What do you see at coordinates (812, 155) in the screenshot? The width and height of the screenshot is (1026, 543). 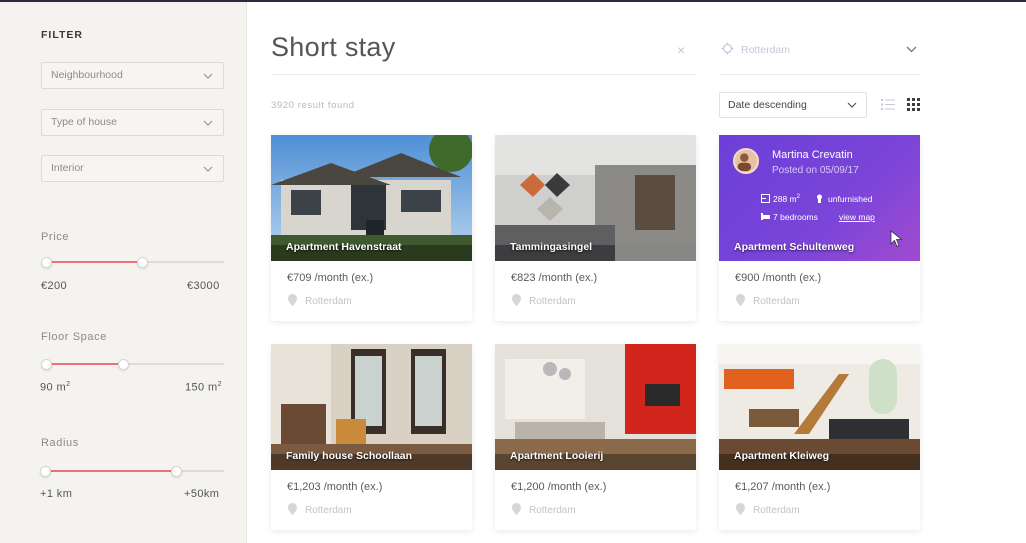 I see `agent-name: Martina Crevatin` at bounding box center [812, 155].